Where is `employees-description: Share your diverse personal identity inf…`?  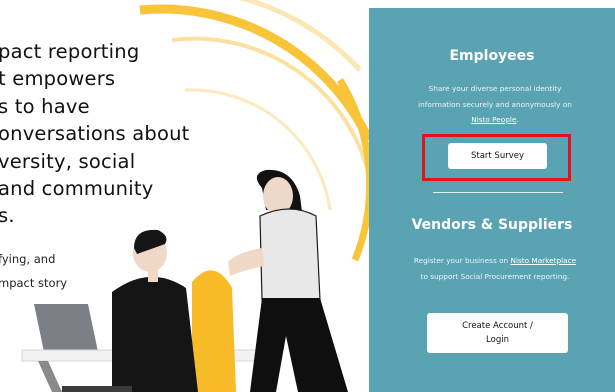
employees-description: Share your diverse personal identity inf… is located at coordinates (495, 104).